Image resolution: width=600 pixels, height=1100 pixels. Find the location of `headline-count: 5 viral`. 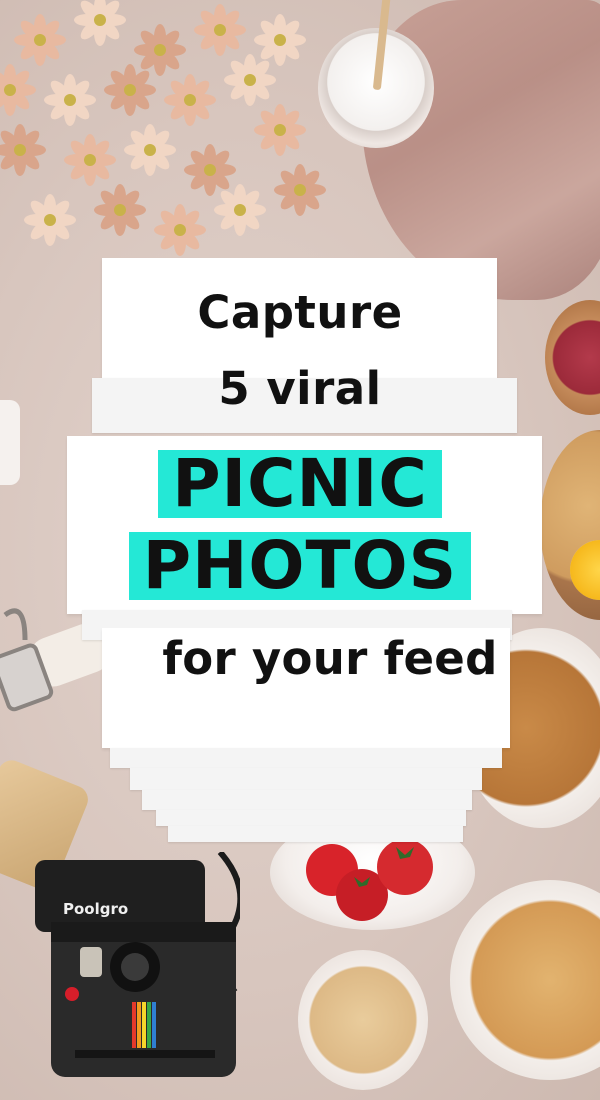

headline-count: 5 viral is located at coordinates (300, 388).